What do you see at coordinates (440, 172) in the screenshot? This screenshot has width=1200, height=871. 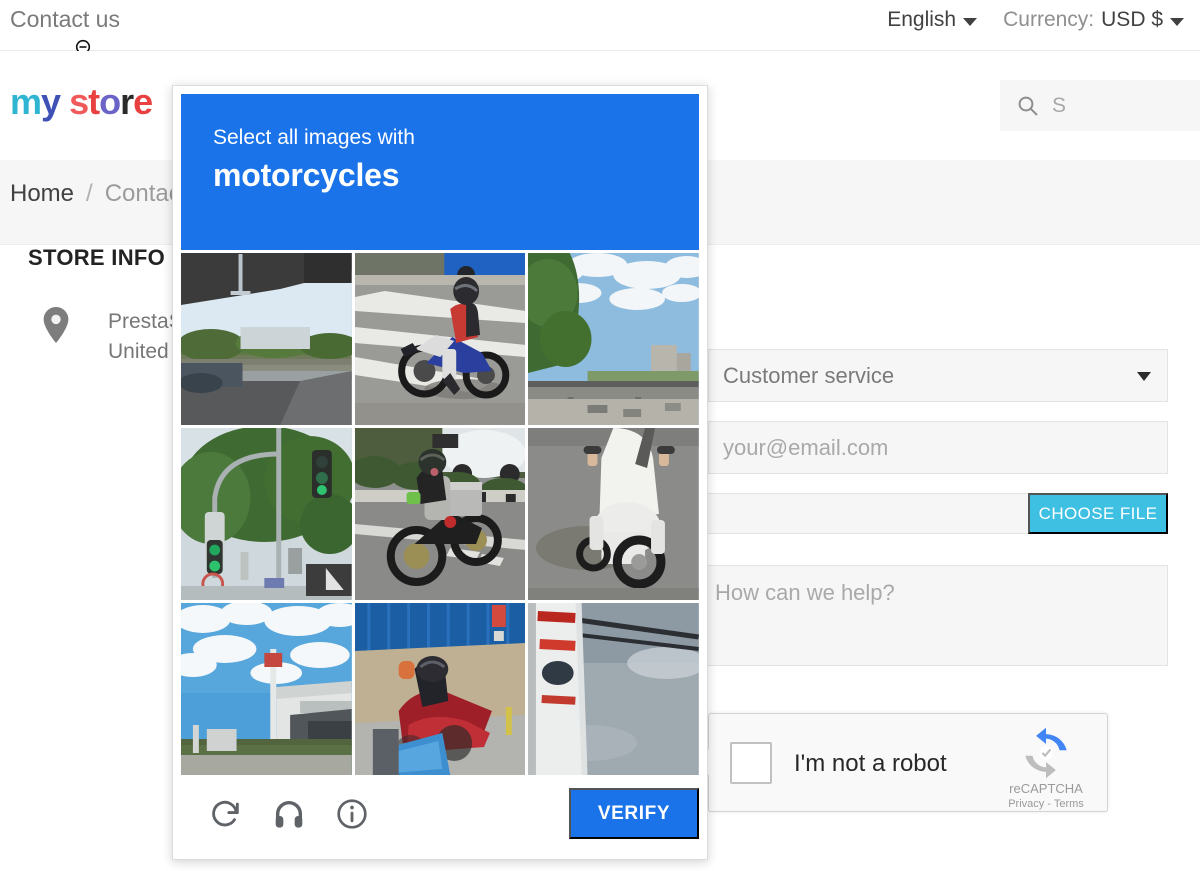 I see `challenge-header: Select all images with motorcycles` at bounding box center [440, 172].